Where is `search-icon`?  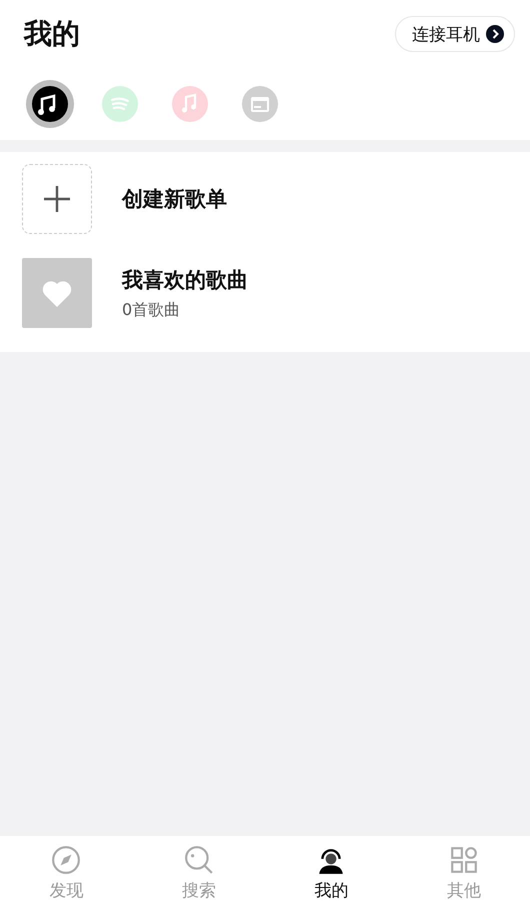
search-icon is located at coordinates (199, 859).